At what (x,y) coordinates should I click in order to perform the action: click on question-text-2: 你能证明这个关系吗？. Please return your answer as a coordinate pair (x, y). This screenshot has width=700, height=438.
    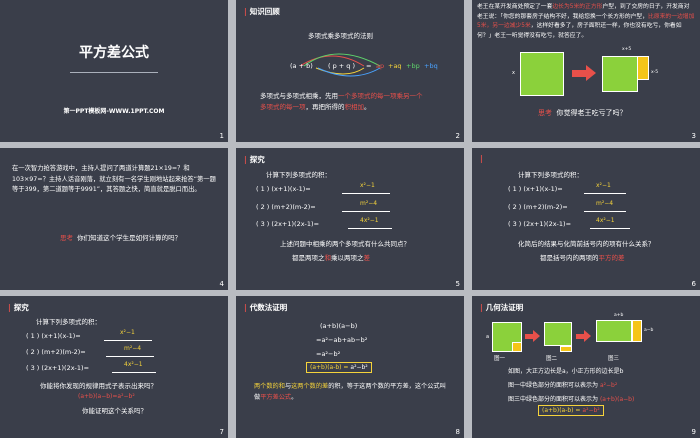
    Looking at the image, I should click on (114, 411).